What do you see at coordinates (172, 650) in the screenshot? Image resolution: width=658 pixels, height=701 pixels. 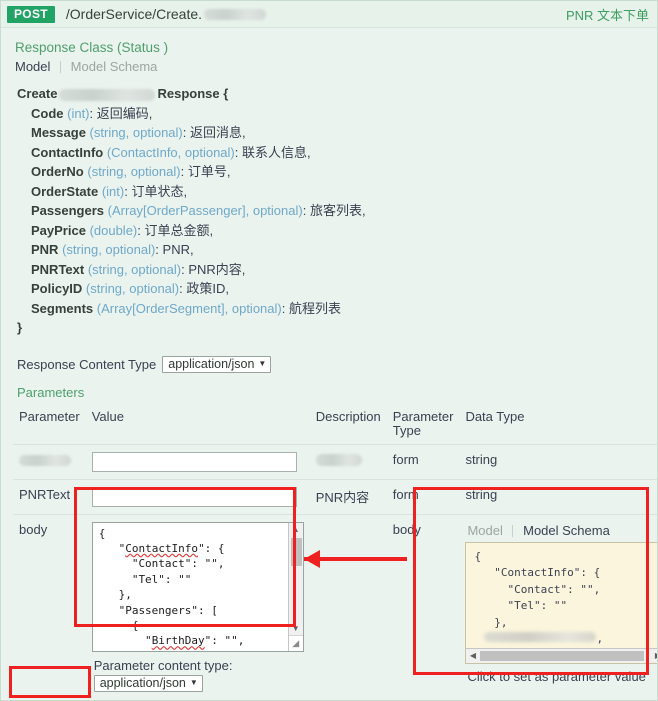 I see `spellcheck-underline: CardNo` at bounding box center [172, 650].